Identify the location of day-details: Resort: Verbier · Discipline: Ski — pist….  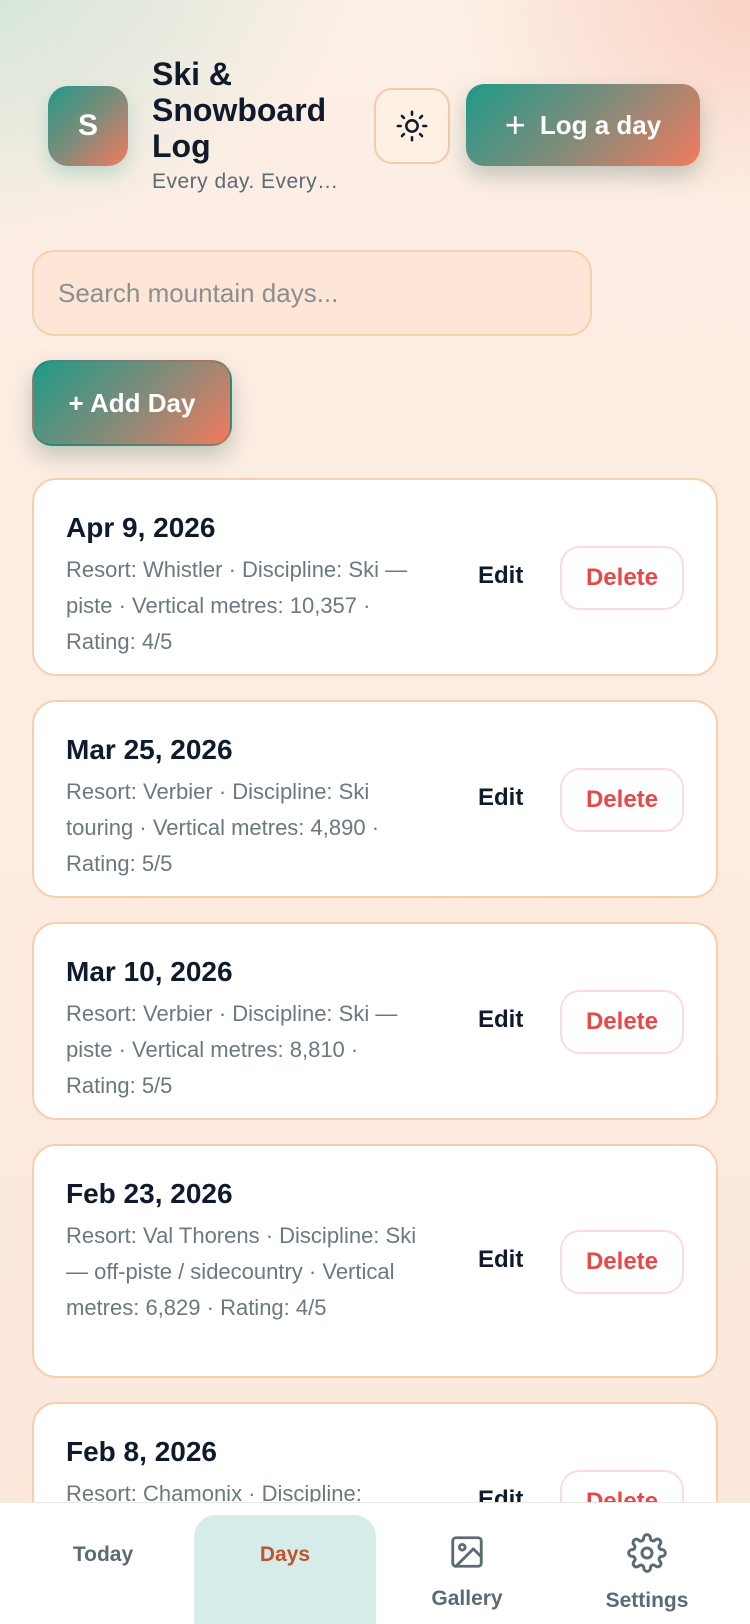
(232, 1049).